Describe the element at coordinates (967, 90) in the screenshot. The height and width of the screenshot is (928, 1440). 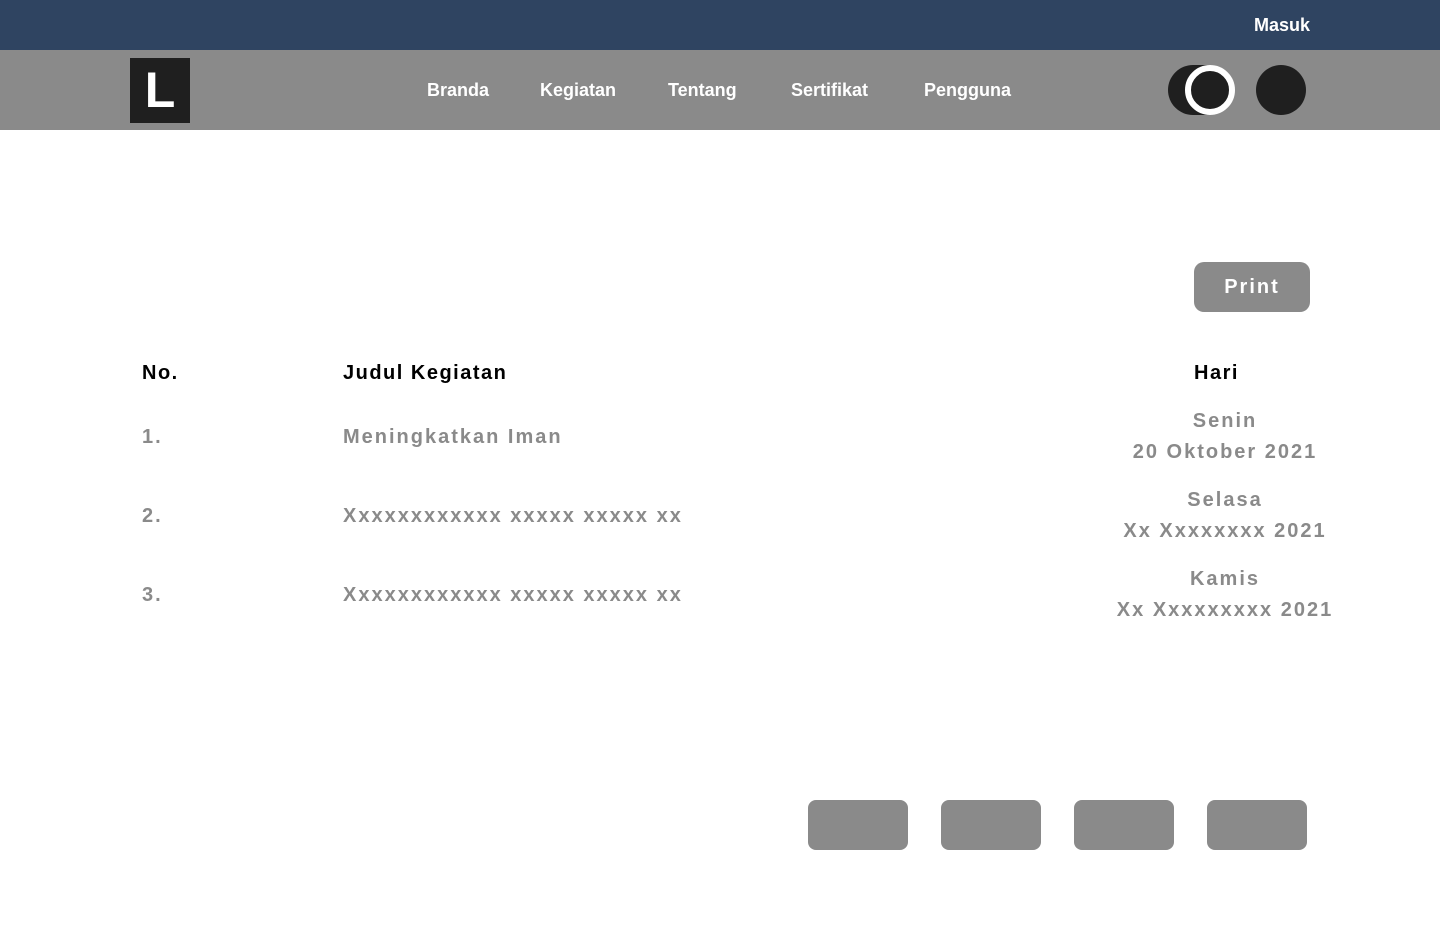
I see `nav-item-pengguna: Pengguna` at that location.